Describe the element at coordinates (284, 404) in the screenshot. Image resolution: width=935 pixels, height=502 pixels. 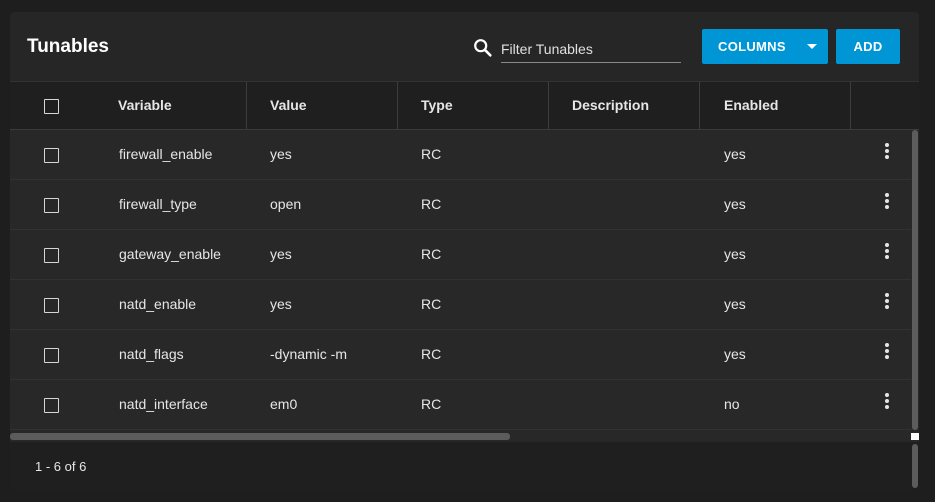
I see `cell-value: em0` at that location.